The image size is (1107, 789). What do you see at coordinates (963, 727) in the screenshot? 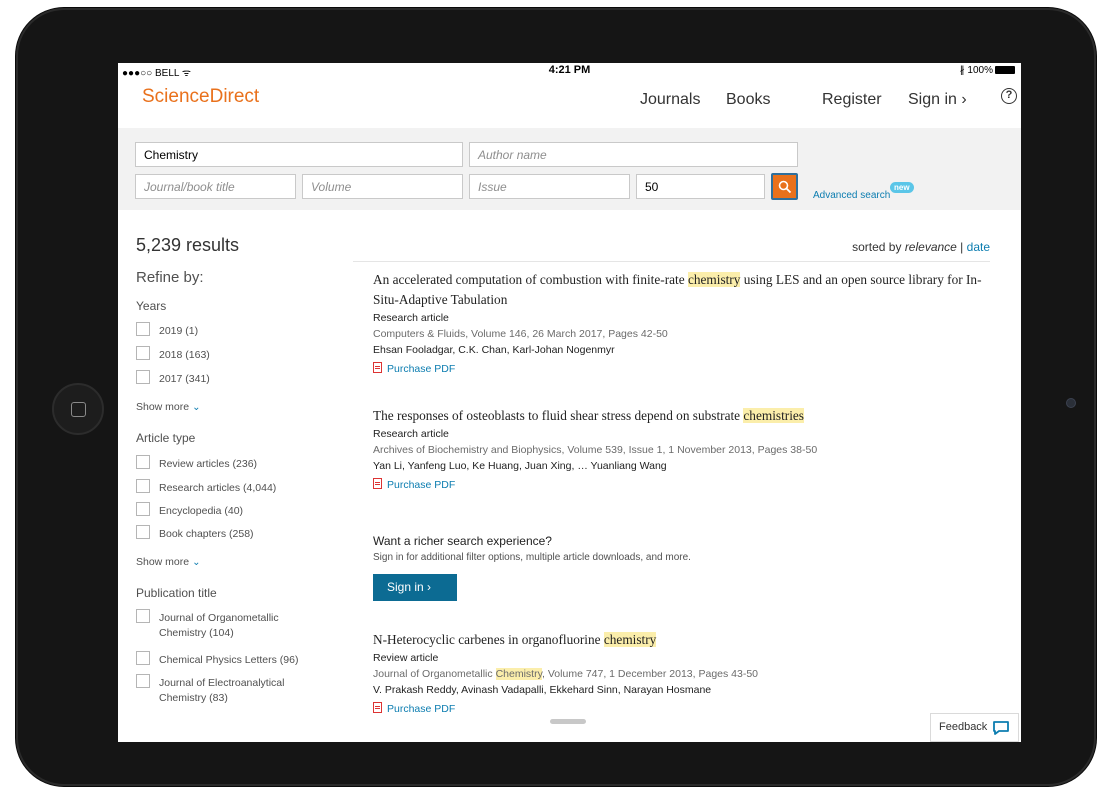
I see `feedback-label: Feedback` at bounding box center [963, 727].